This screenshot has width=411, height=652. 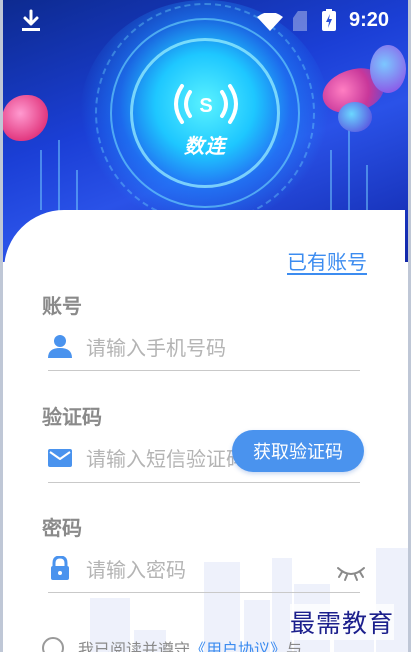 I want to click on agreement-row: 我已阅读并遵守 《用户协议》 与, so click(x=172, y=644).